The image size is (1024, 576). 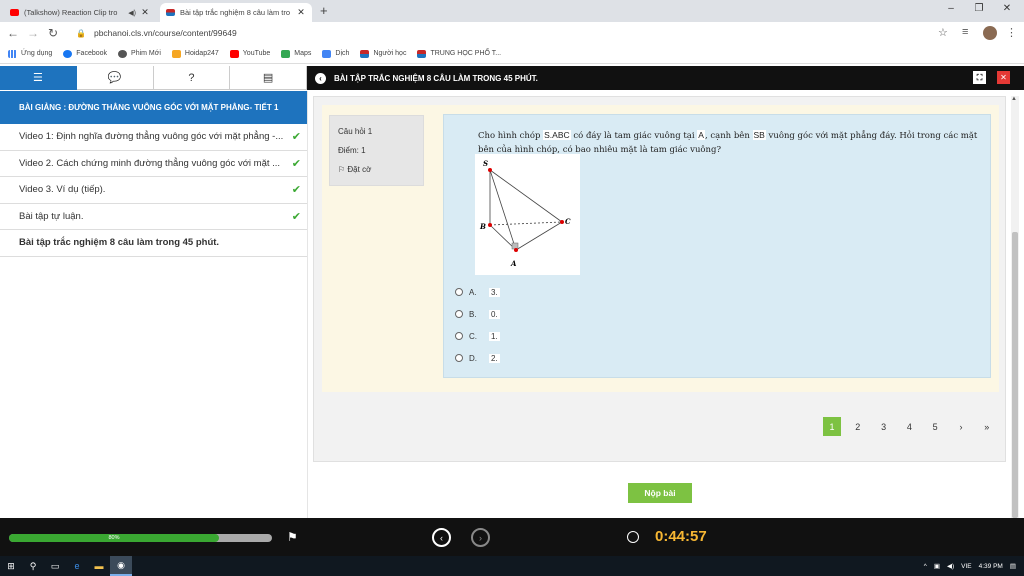 What do you see at coordinates (1007, 8) in the screenshot?
I see `close-window-icon: ✕` at bounding box center [1007, 8].